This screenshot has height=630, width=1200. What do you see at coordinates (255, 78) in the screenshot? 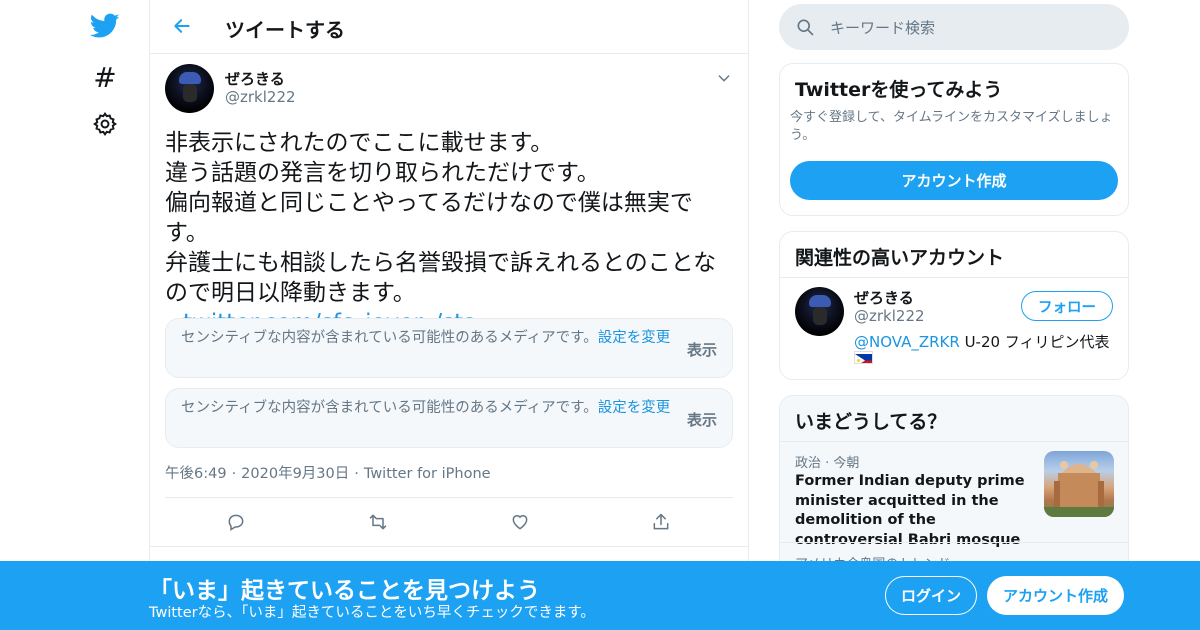
I see `author-name: ぜろきる` at bounding box center [255, 78].